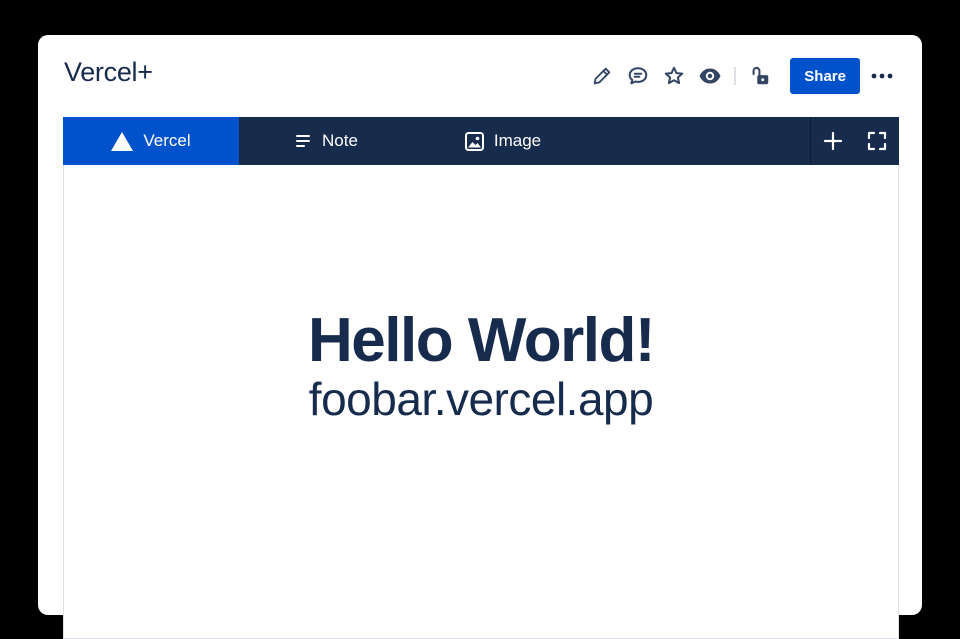 This screenshot has width=960, height=639. I want to click on tab-image: Image, so click(503, 141).